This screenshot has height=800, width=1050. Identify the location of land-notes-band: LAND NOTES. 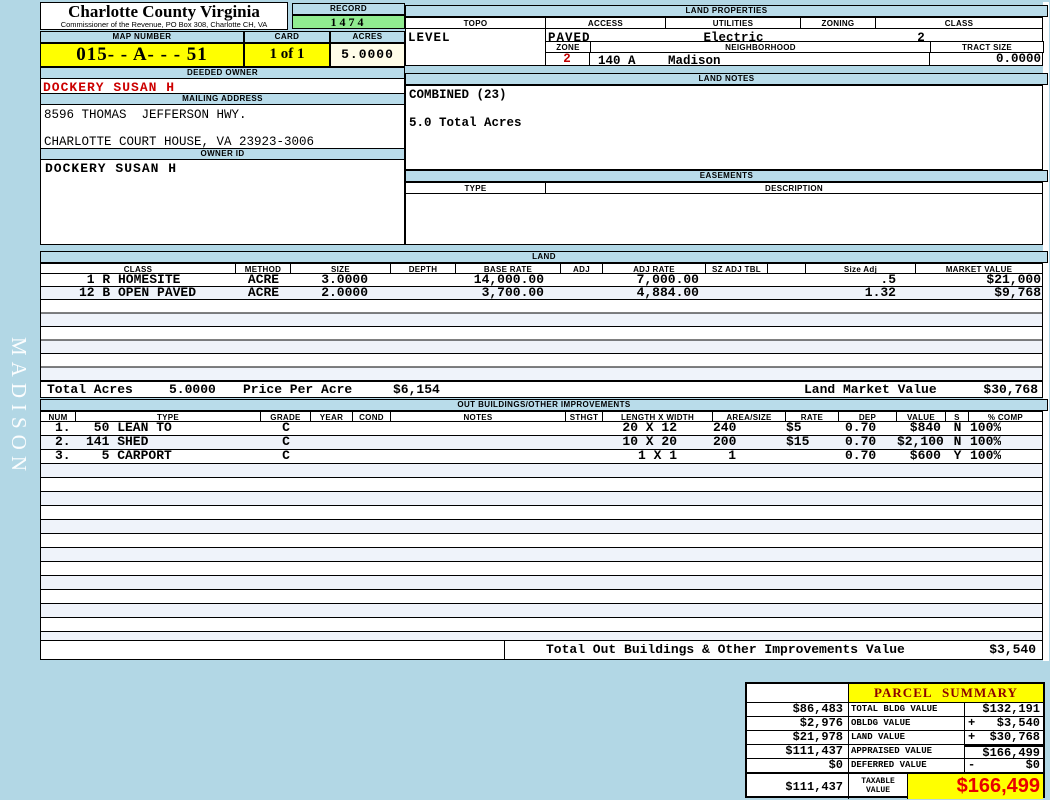
(726, 79).